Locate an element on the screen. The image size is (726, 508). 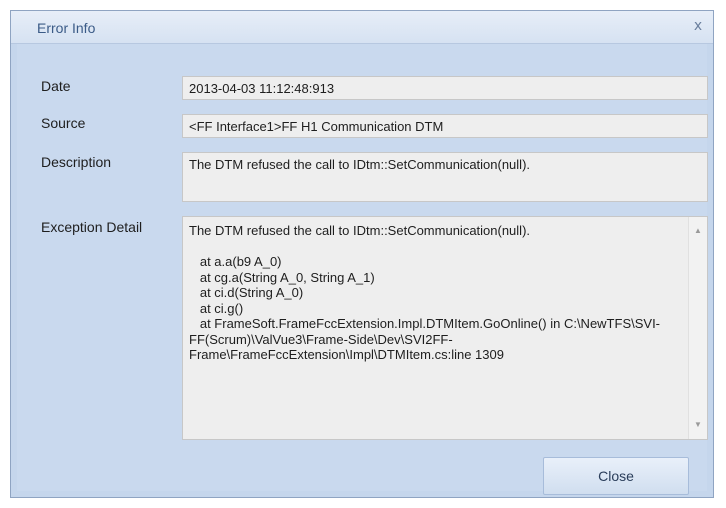
scroll-up-icon: ▲ is located at coordinates (698, 231).